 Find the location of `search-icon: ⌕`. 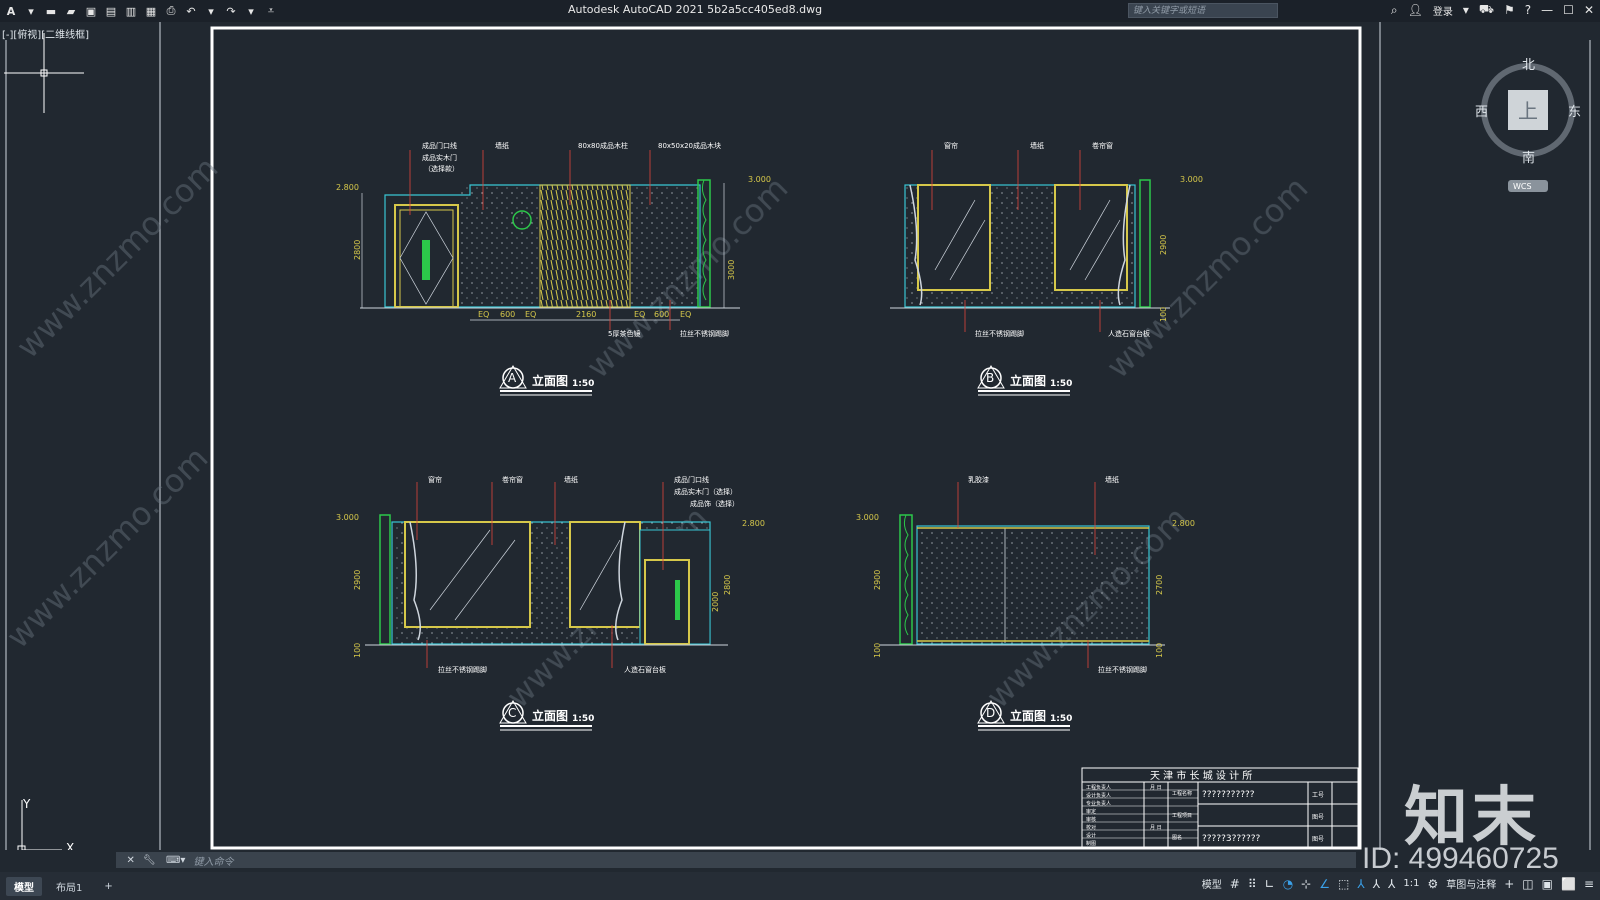

search-icon: ⌕ is located at coordinates (1394, 10).